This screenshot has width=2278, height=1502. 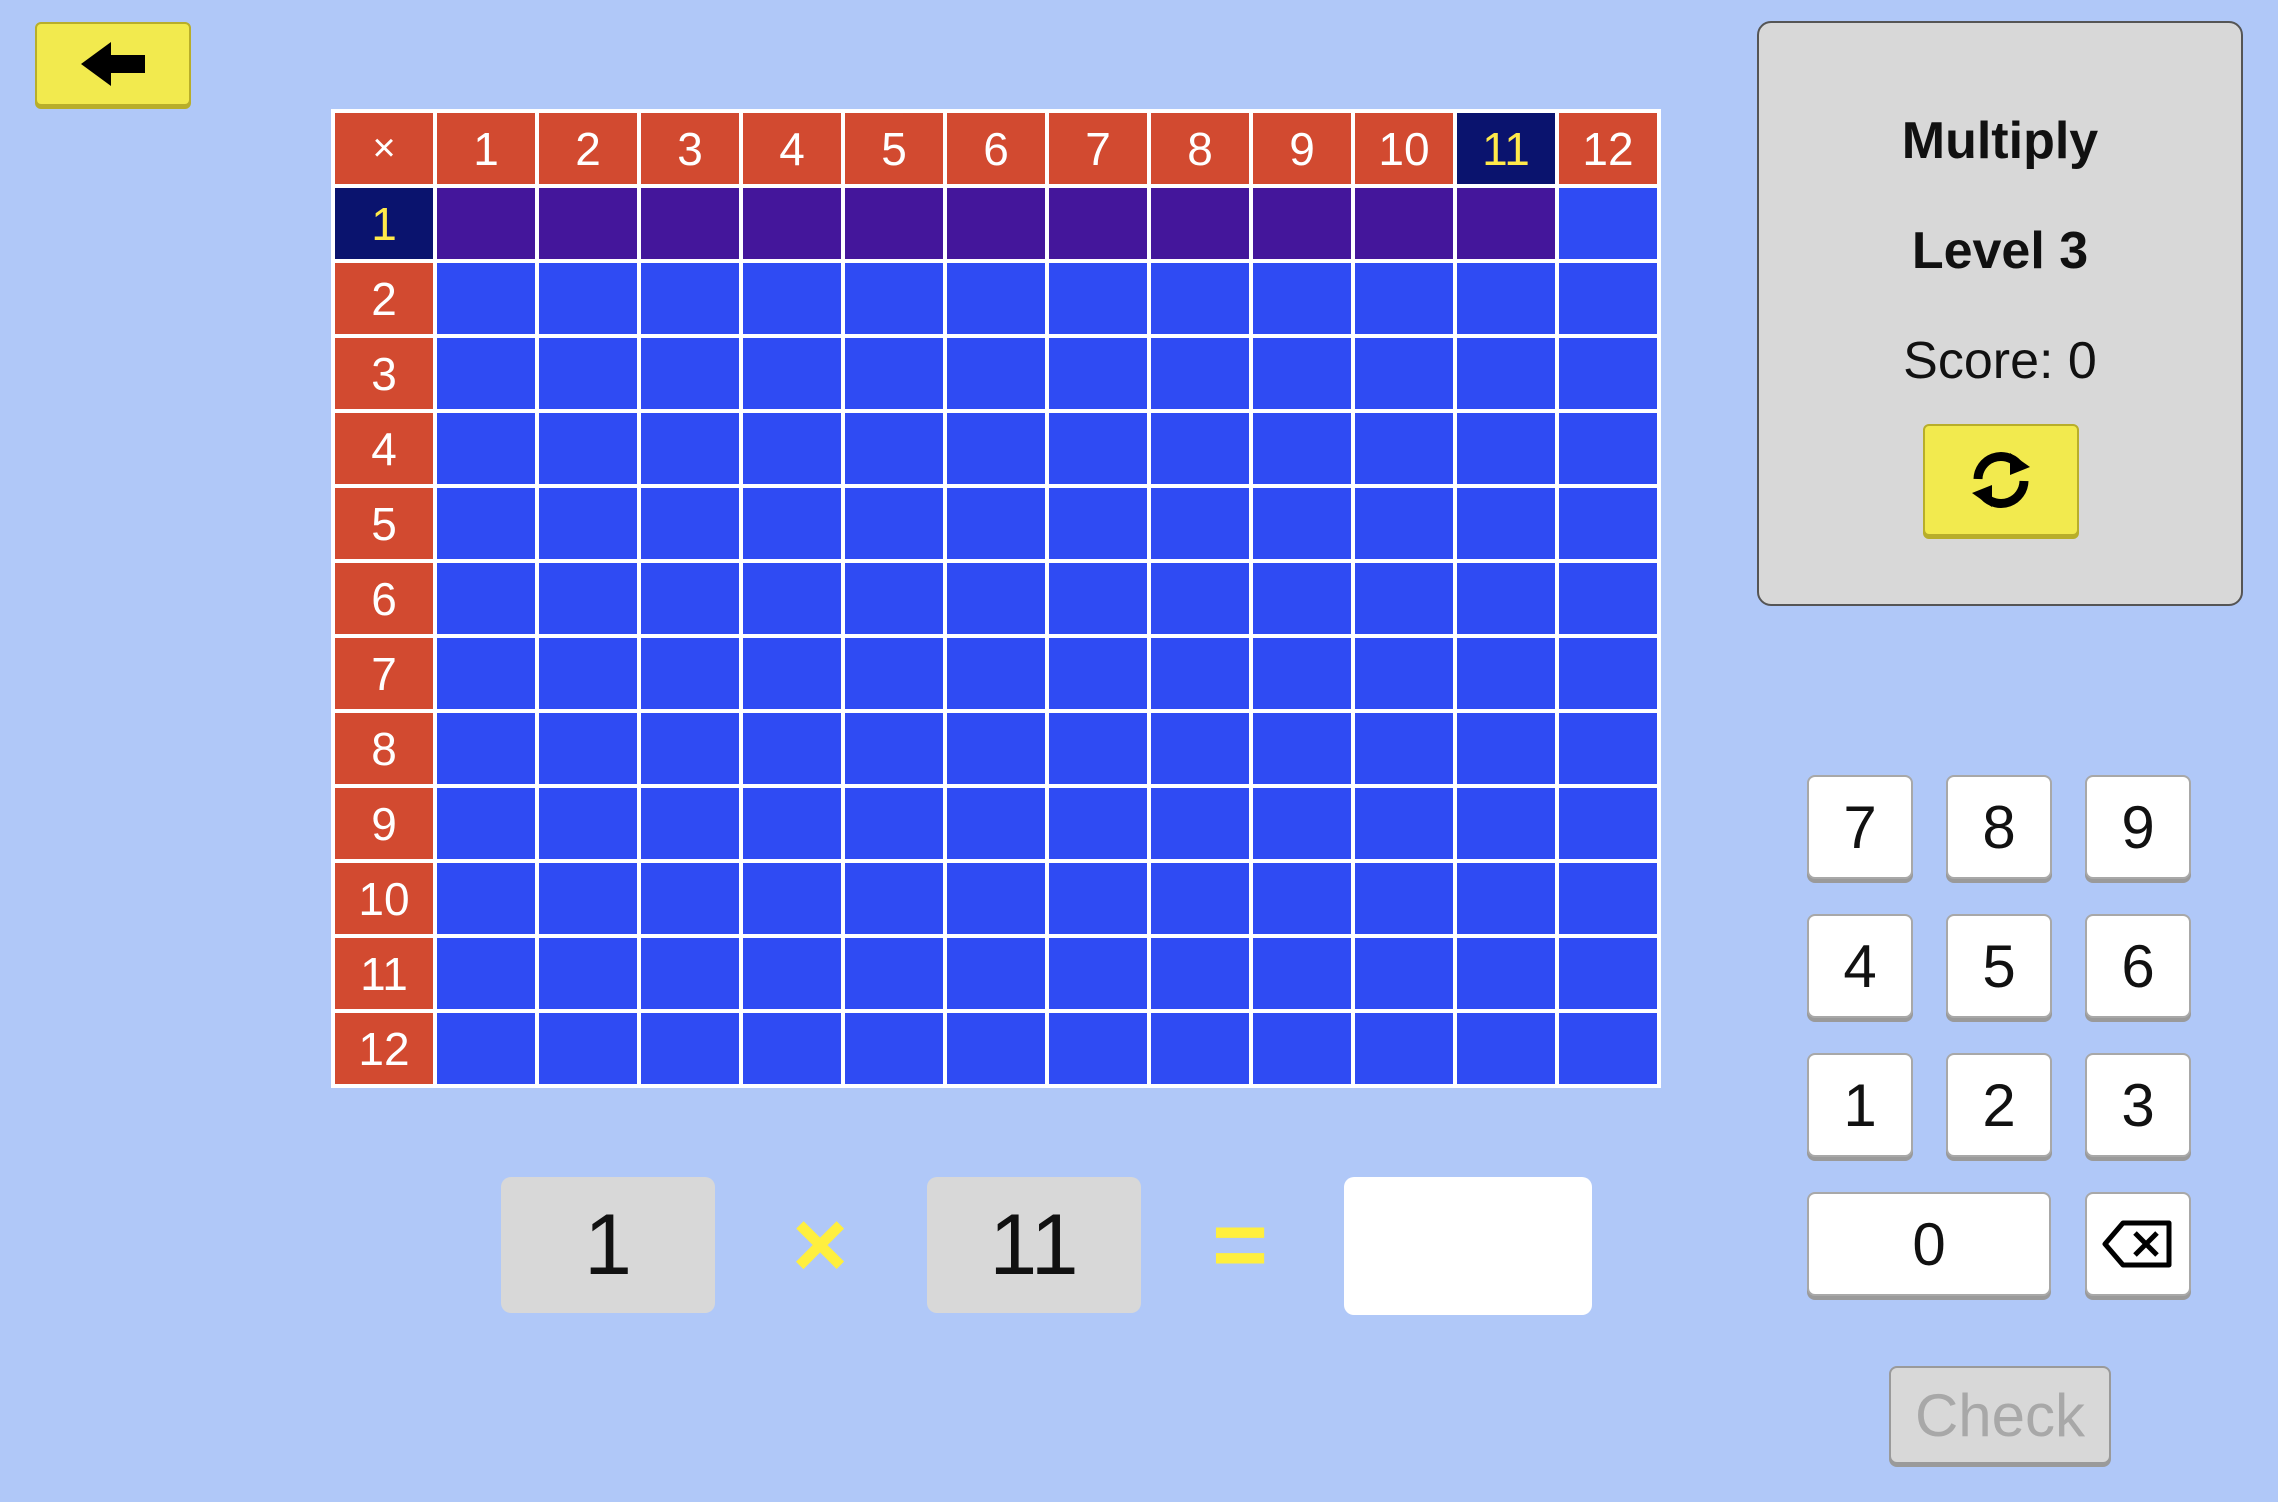 What do you see at coordinates (1860, 966) in the screenshot?
I see `key-4: 4` at bounding box center [1860, 966].